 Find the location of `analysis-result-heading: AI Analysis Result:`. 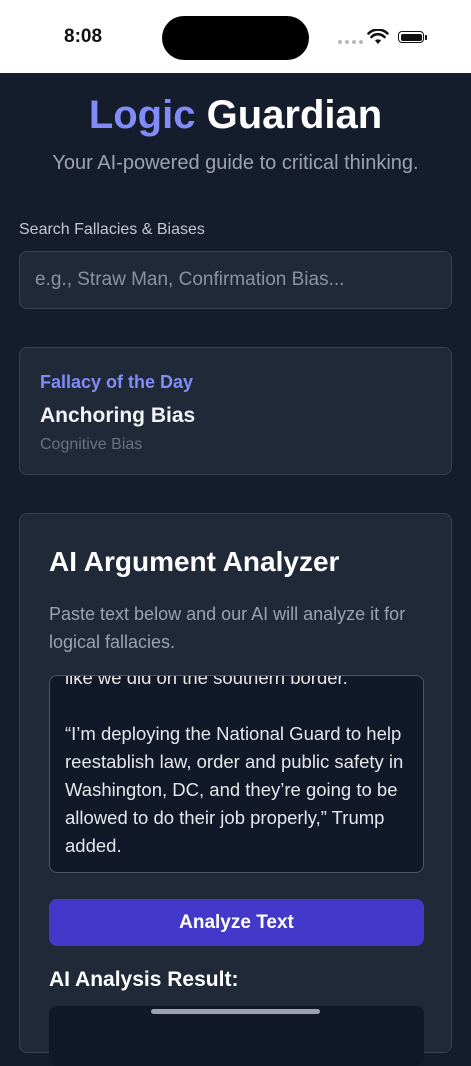

analysis-result-heading: AI Analysis Result: is located at coordinates (144, 979).